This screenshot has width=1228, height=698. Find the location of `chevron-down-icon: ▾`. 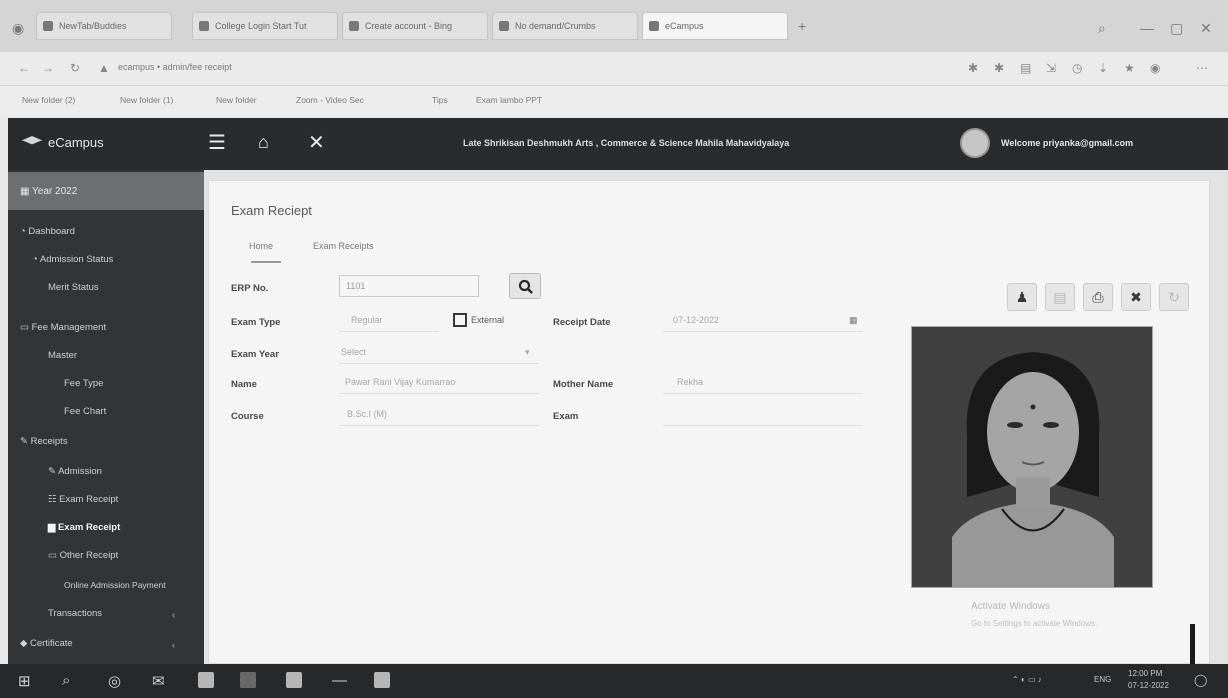

chevron-down-icon: ▾ is located at coordinates (527, 352).